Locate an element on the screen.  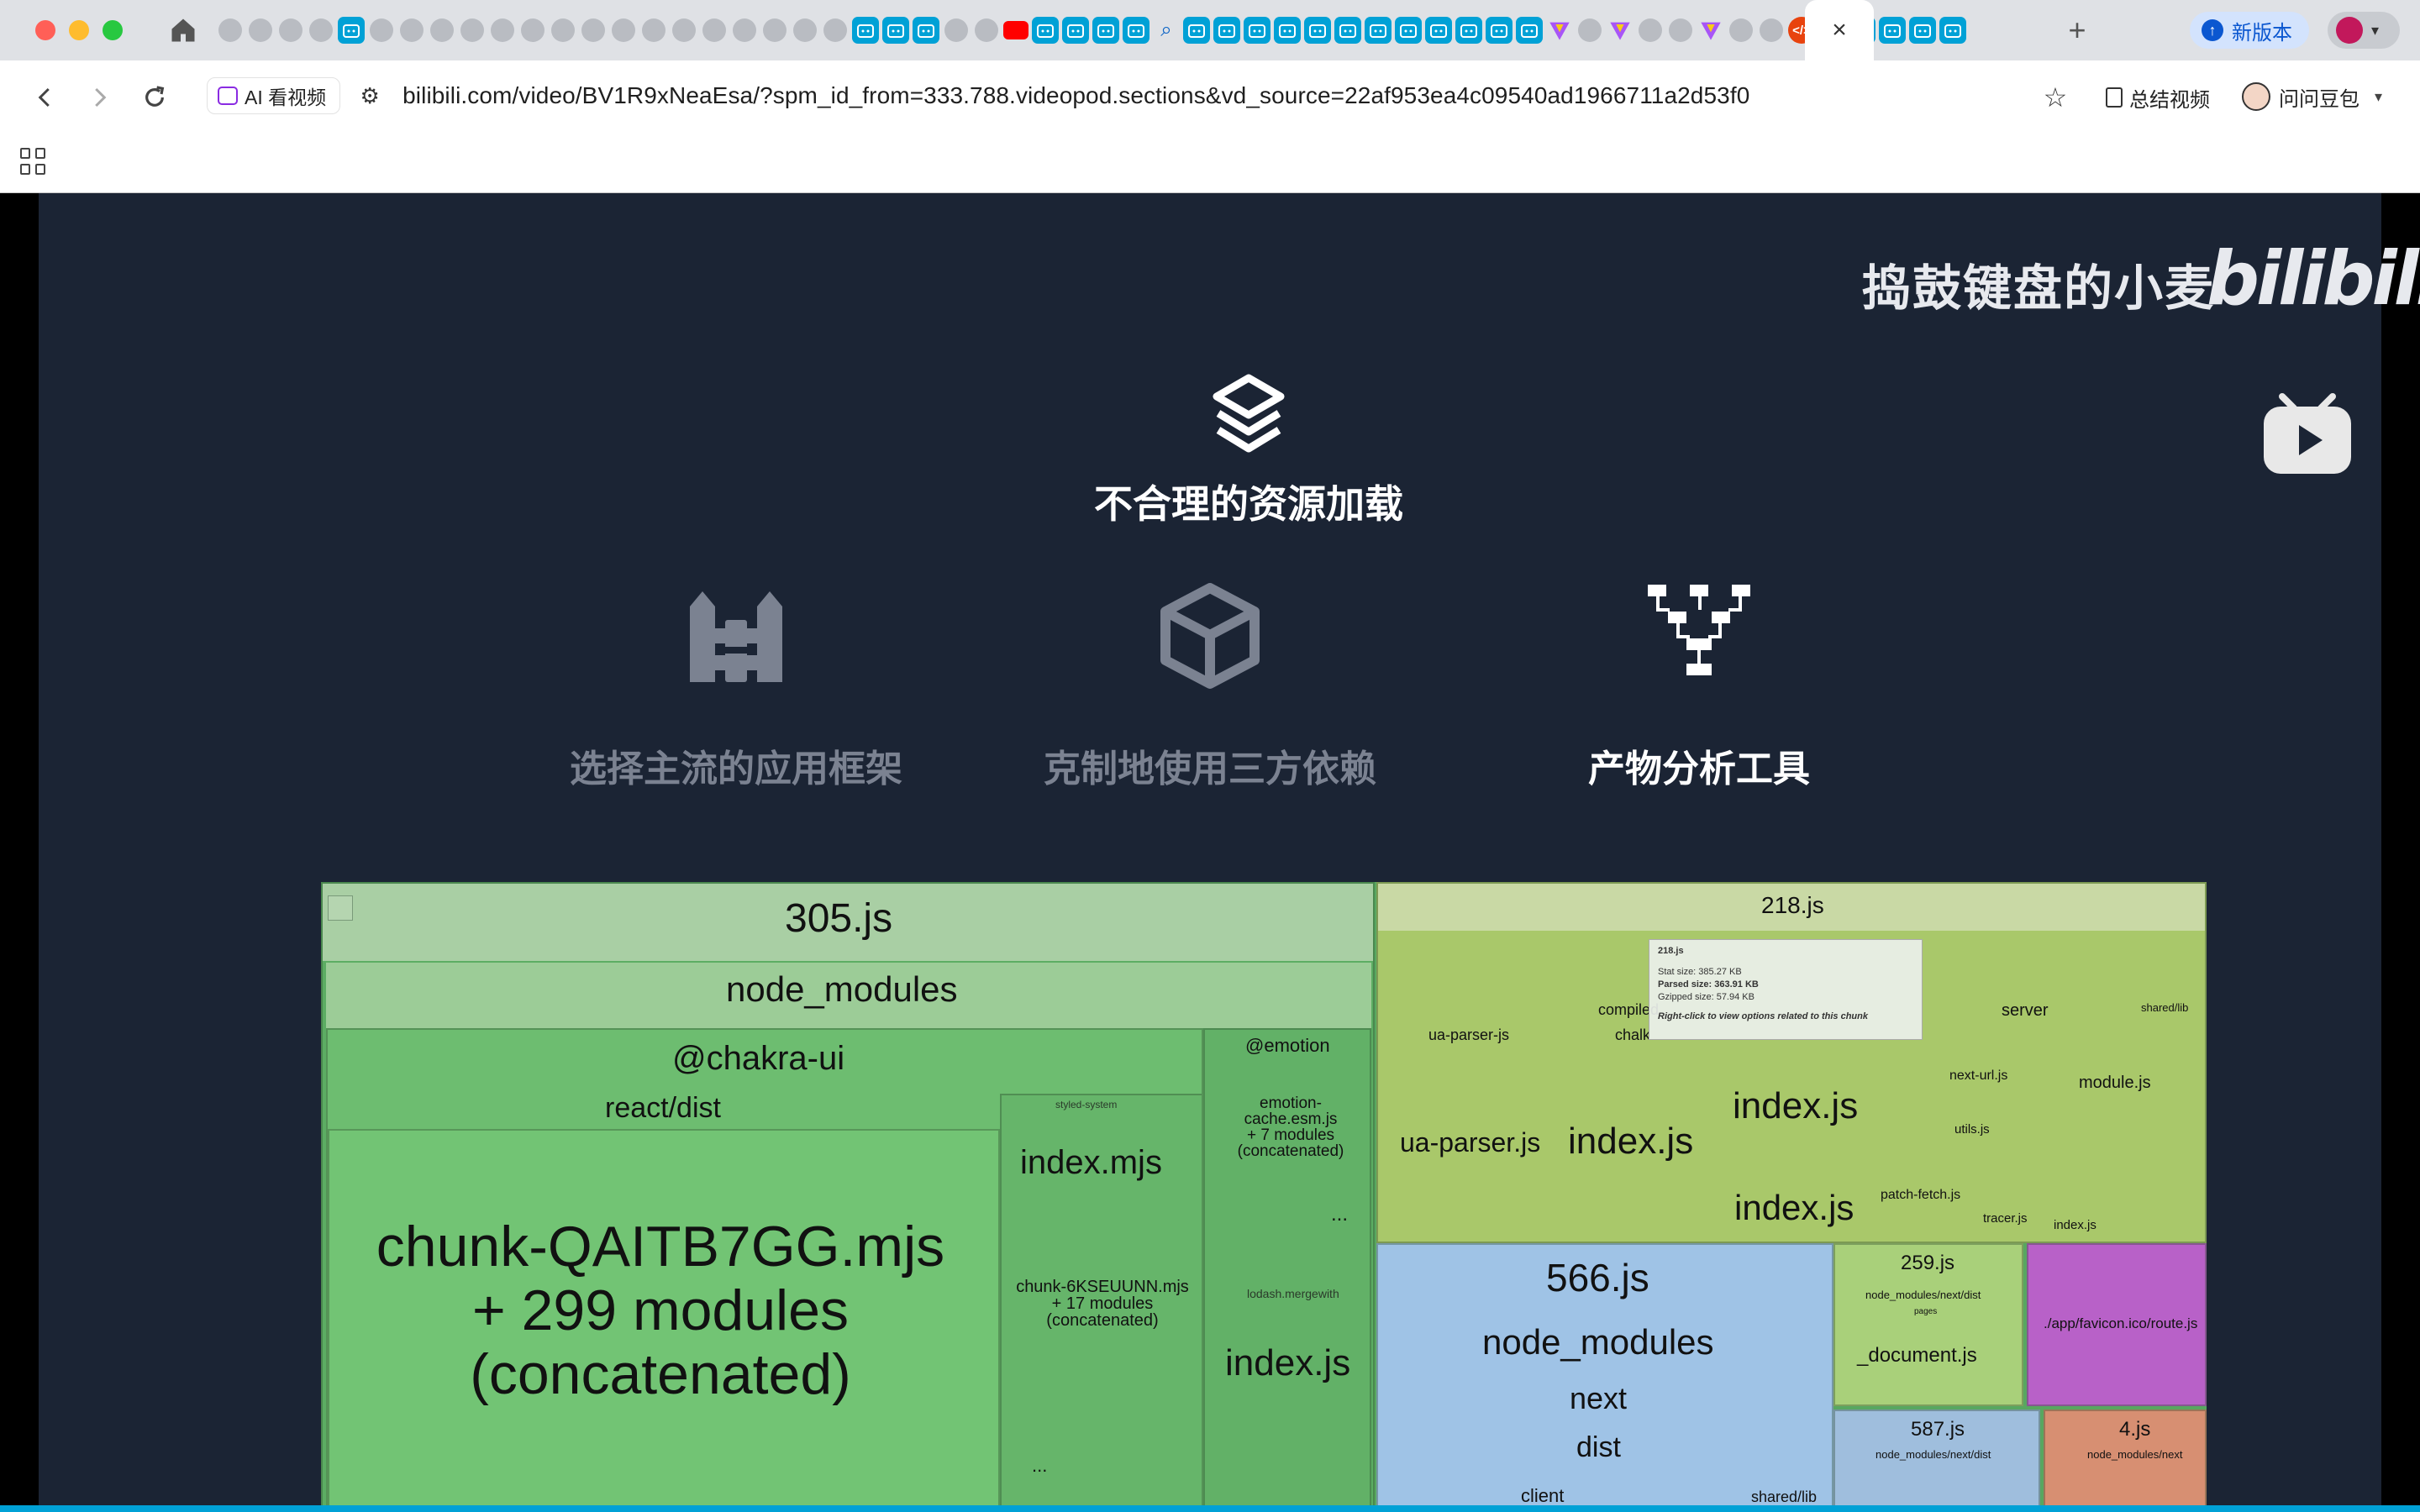
tab-bar: ⌕ </> × + ↑ 新版本 ▾ is located at coordinates (1210, 30).